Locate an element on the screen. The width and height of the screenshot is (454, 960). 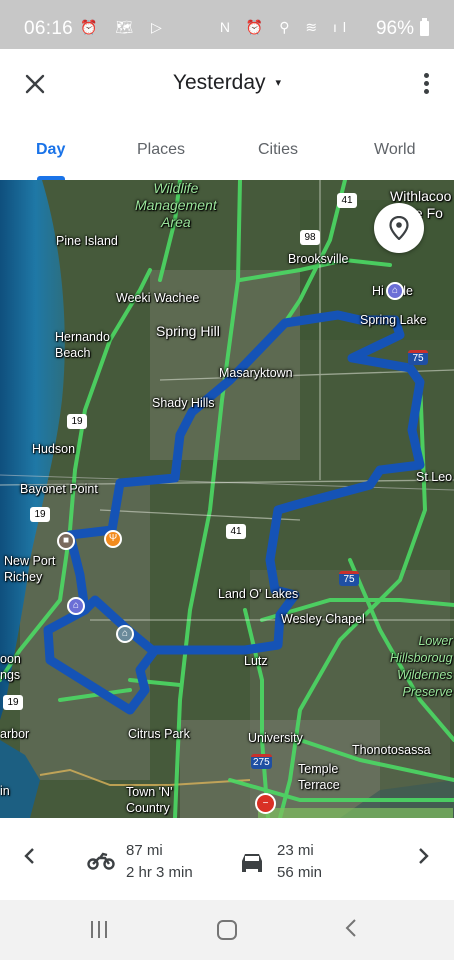
chevron-left-icon is located at coordinates (29, 856).